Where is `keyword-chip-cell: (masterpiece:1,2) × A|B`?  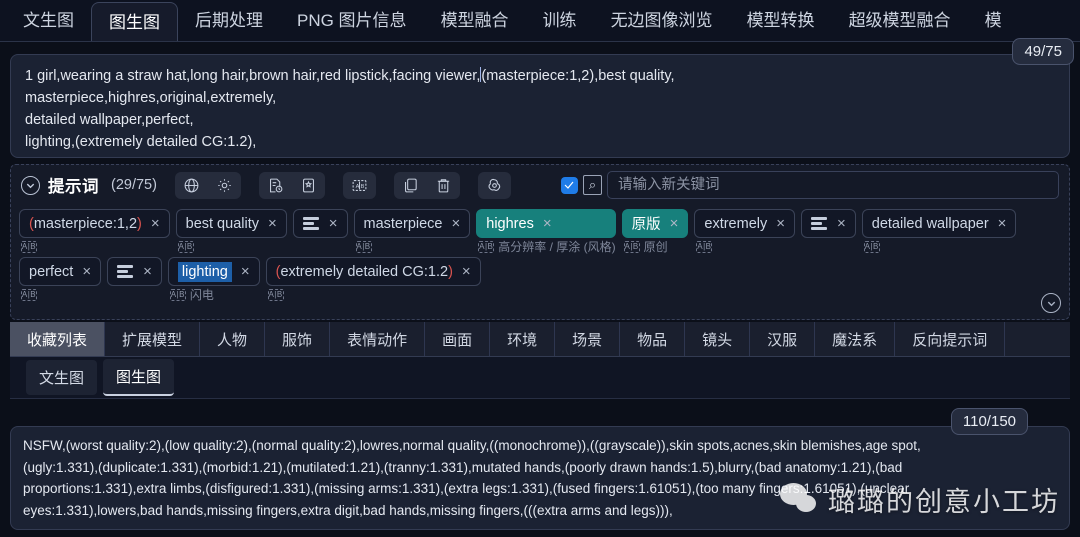
keyword-chip-cell: (masterpiece:1,2) × A|B is located at coordinates (94, 232).